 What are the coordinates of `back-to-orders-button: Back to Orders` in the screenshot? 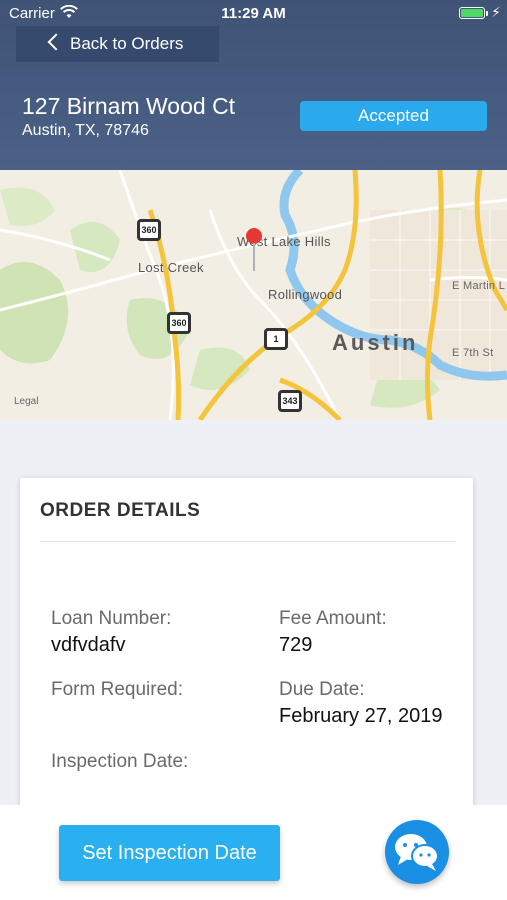 It's located at (117, 44).